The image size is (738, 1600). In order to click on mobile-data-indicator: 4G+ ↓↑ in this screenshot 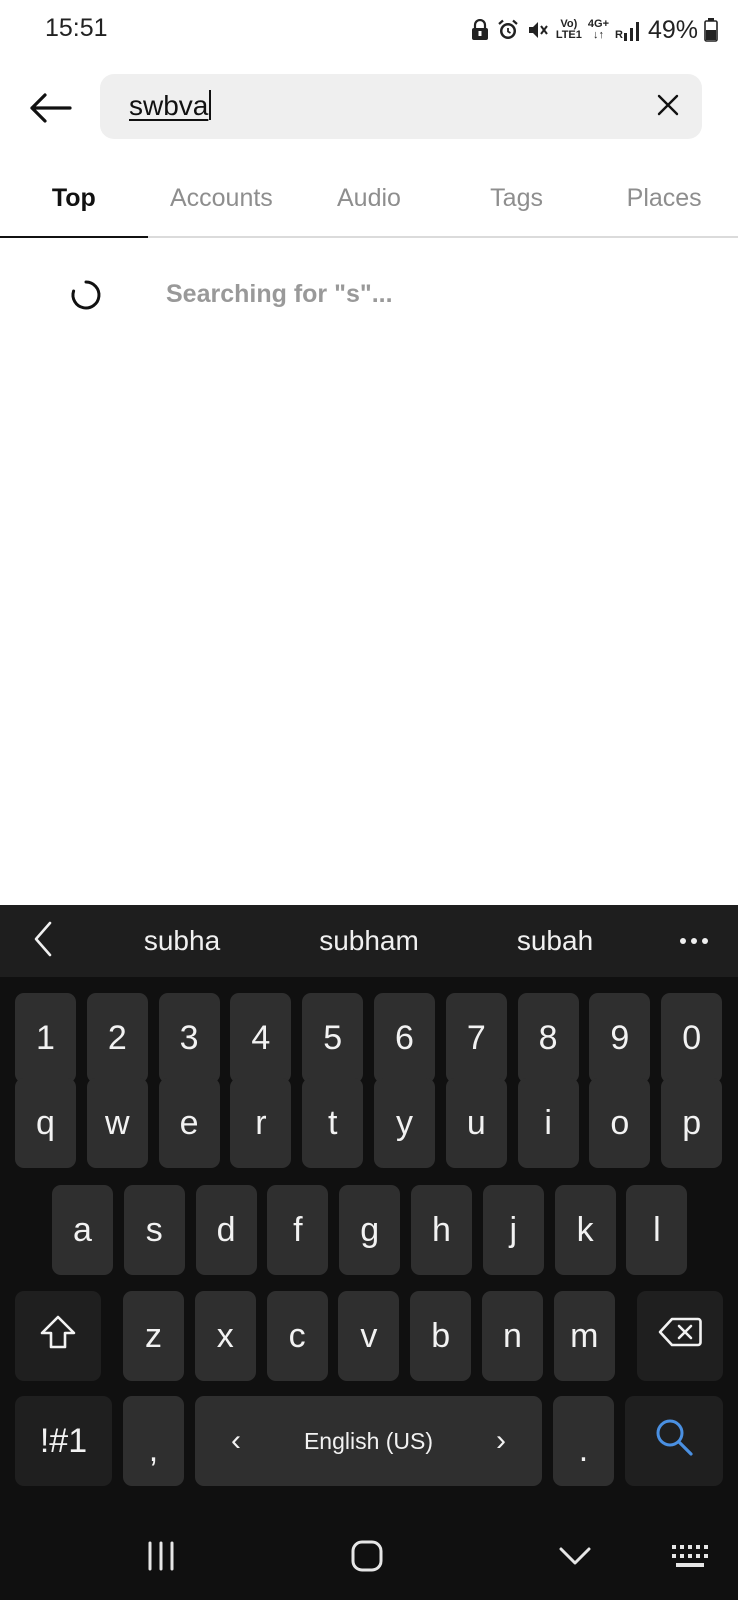, I will do `click(598, 30)`.